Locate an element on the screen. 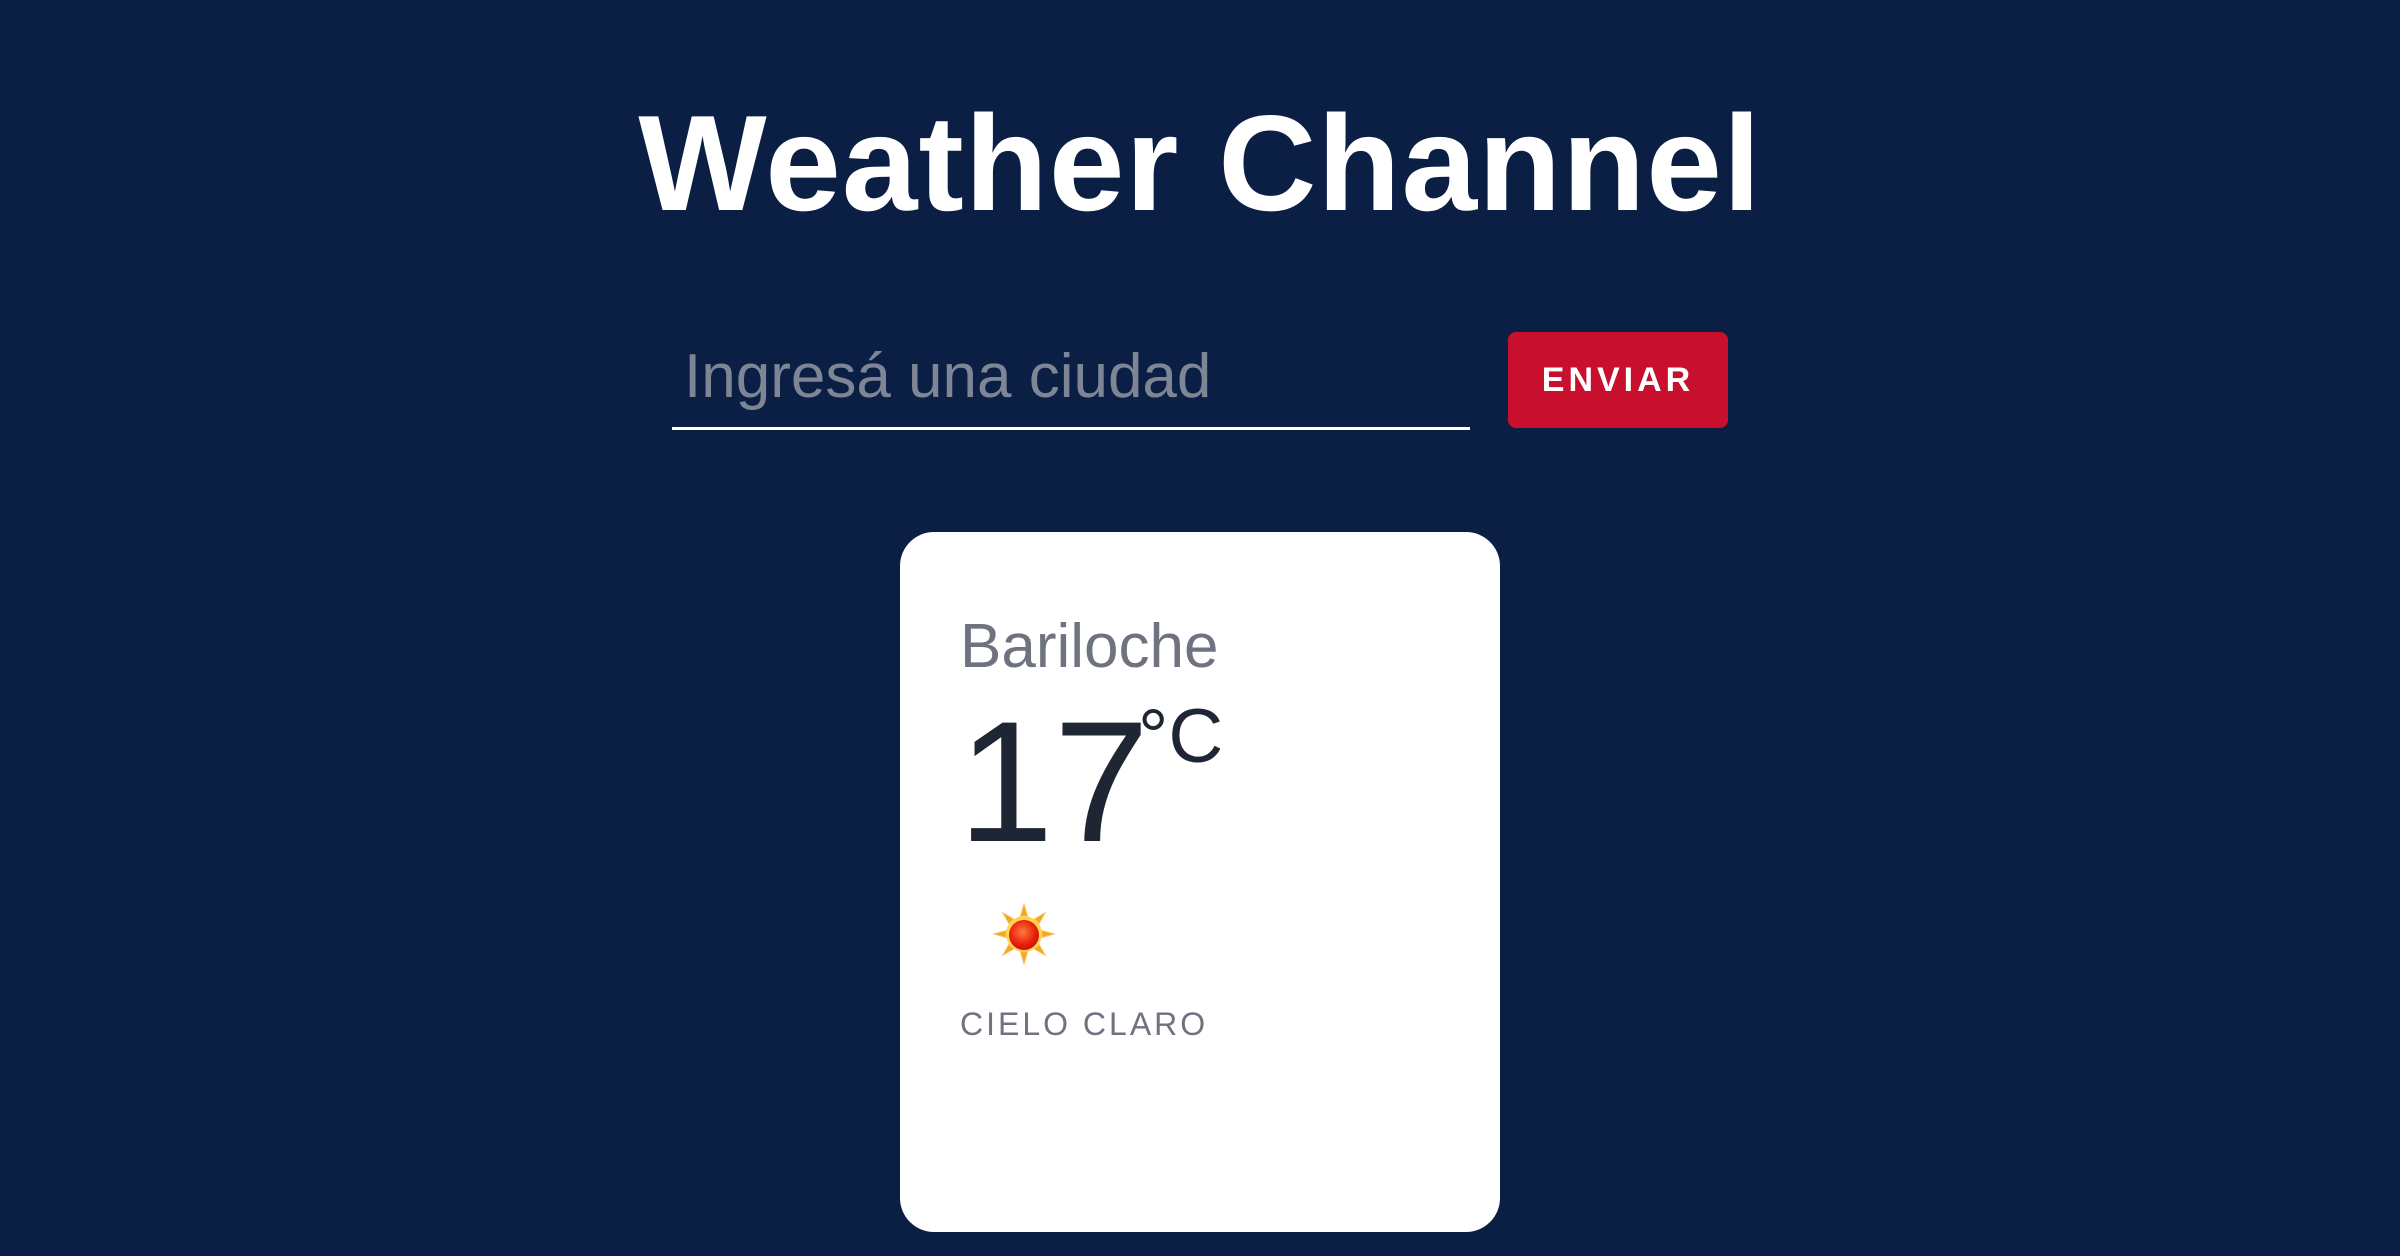 This screenshot has height=1256, width=2400. city-name: Bariloche is located at coordinates (1089, 646).